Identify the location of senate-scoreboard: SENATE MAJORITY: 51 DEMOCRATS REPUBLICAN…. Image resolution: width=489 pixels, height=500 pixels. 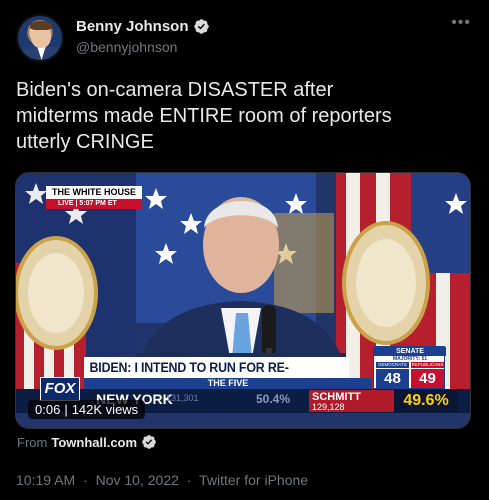
(409, 367).